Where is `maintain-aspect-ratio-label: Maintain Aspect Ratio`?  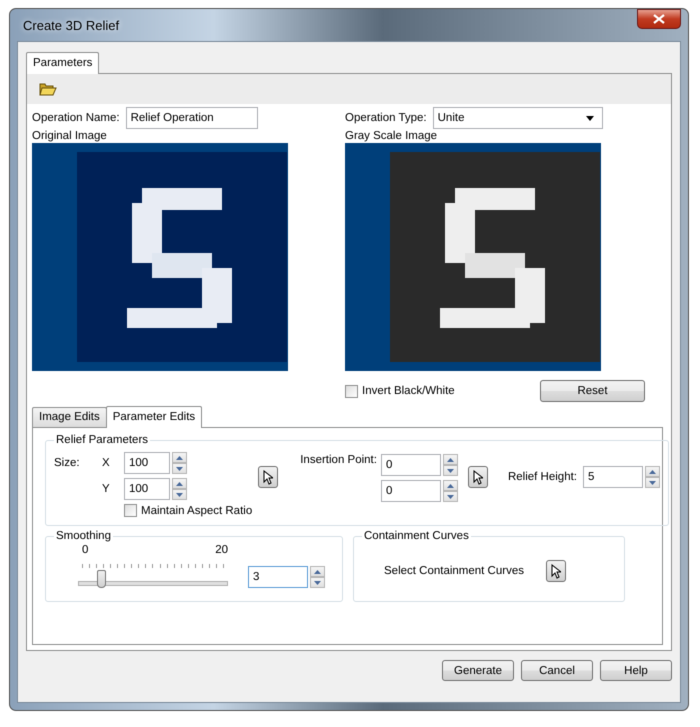
maintain-aspect-ratio-label: Maintain Aspect Ratio is located at coordinates (196, 510).